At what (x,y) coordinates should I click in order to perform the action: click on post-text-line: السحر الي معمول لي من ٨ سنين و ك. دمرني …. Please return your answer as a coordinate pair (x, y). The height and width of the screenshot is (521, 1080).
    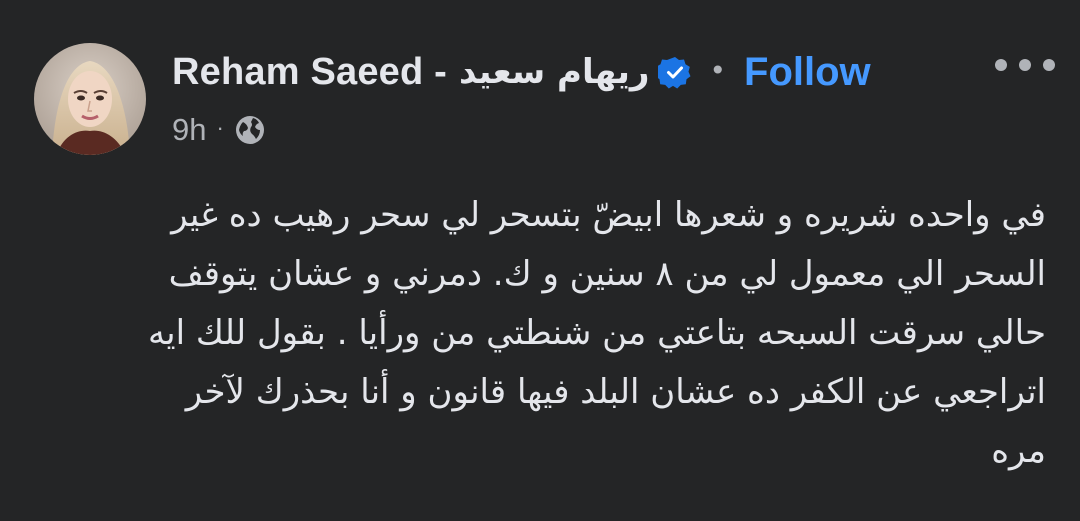
    Looking at the image, I should click on (607, 274).